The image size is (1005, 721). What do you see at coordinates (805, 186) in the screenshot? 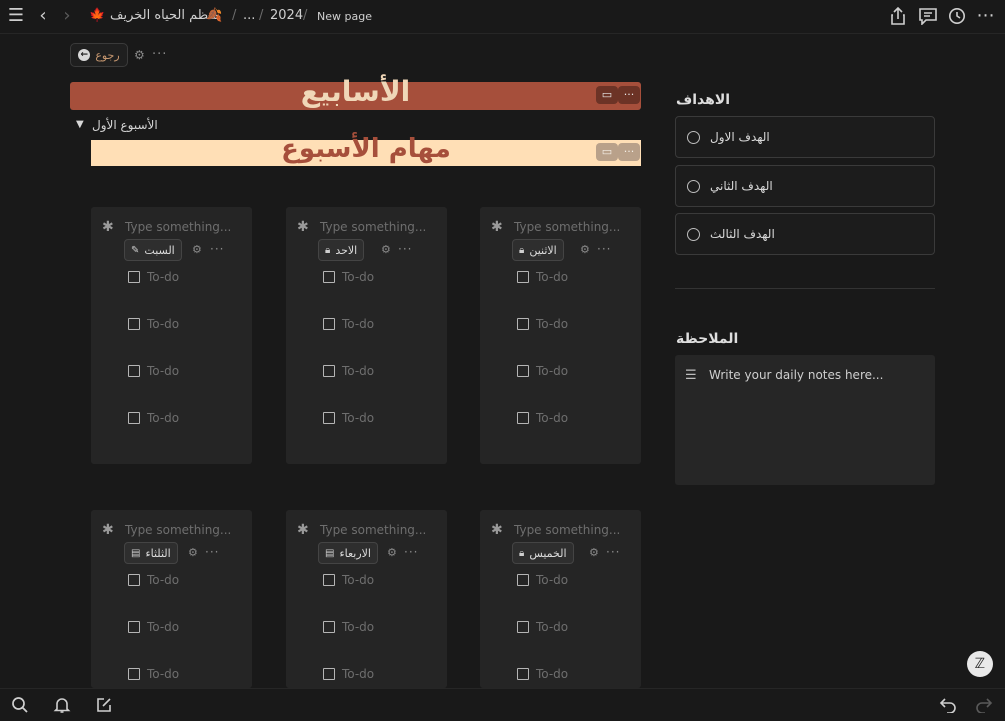
I see `goal-item: الهدف الثاني` at bounding box center [805, 186].